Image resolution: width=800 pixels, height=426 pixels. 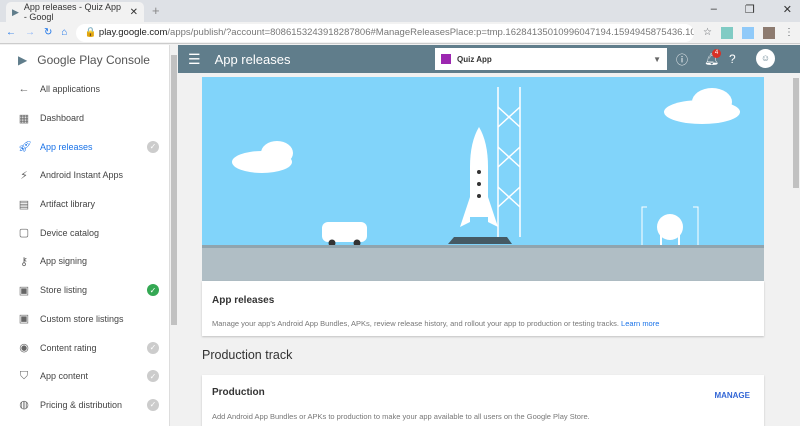 I want to click on sidebar-item-label: App content, so click(x=64, y=376).